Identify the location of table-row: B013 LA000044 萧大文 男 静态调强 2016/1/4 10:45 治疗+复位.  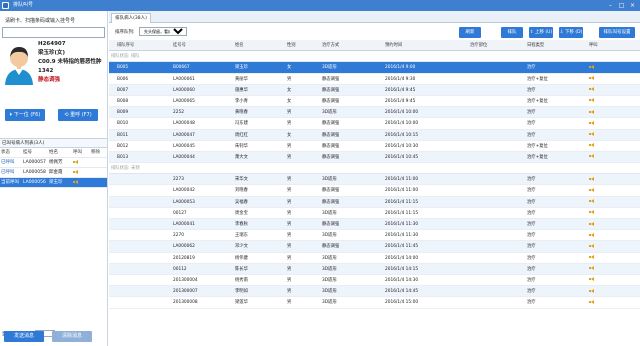
(374, 157).